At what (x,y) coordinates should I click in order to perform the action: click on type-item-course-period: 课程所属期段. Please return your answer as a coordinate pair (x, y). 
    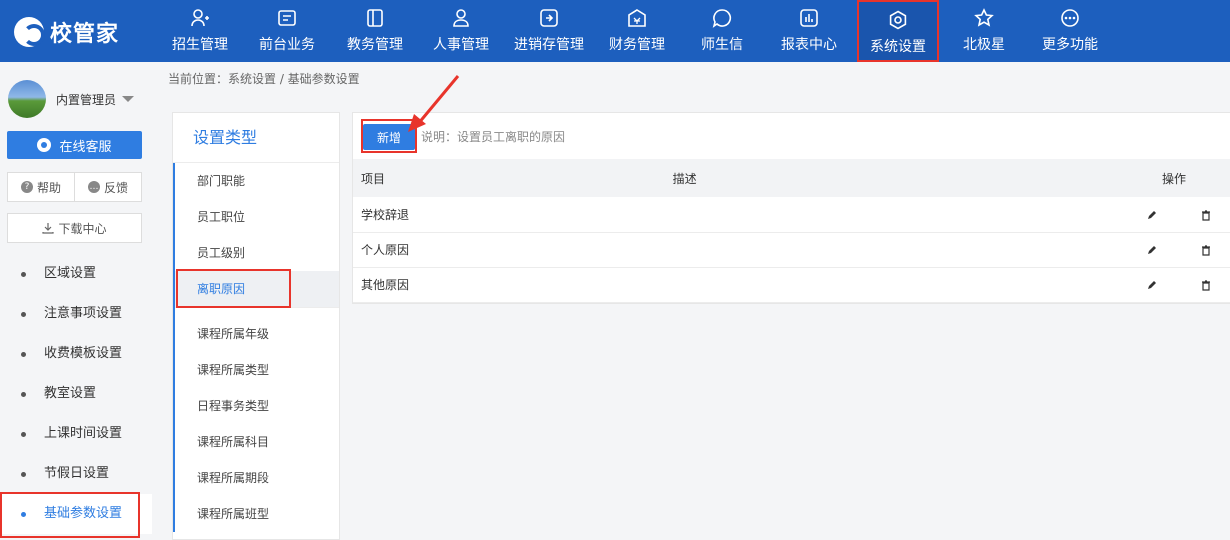
    Looking at the image, I should click on (257, 478).